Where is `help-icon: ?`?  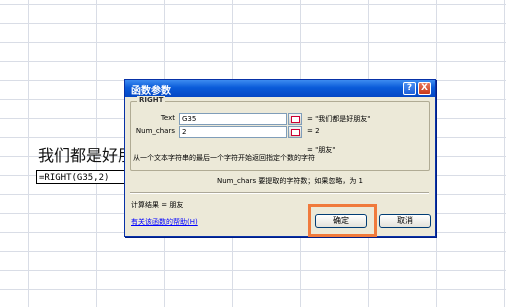
help-icon: ? is located at coordinates (409, 88).